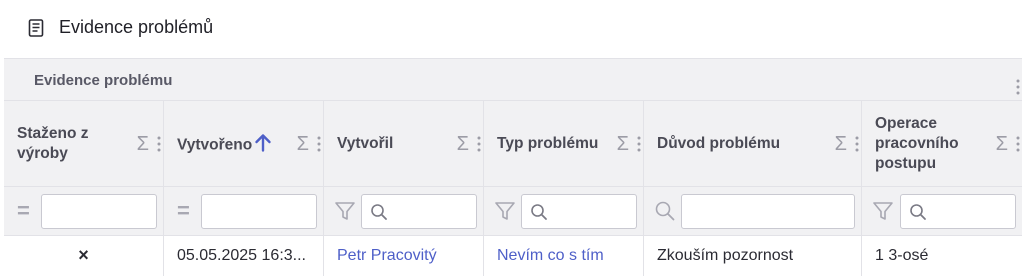 The width and height of the screenshot is (1022, 276). I want to click on table-cell: Petr Pracovitý, so click(404, 256).